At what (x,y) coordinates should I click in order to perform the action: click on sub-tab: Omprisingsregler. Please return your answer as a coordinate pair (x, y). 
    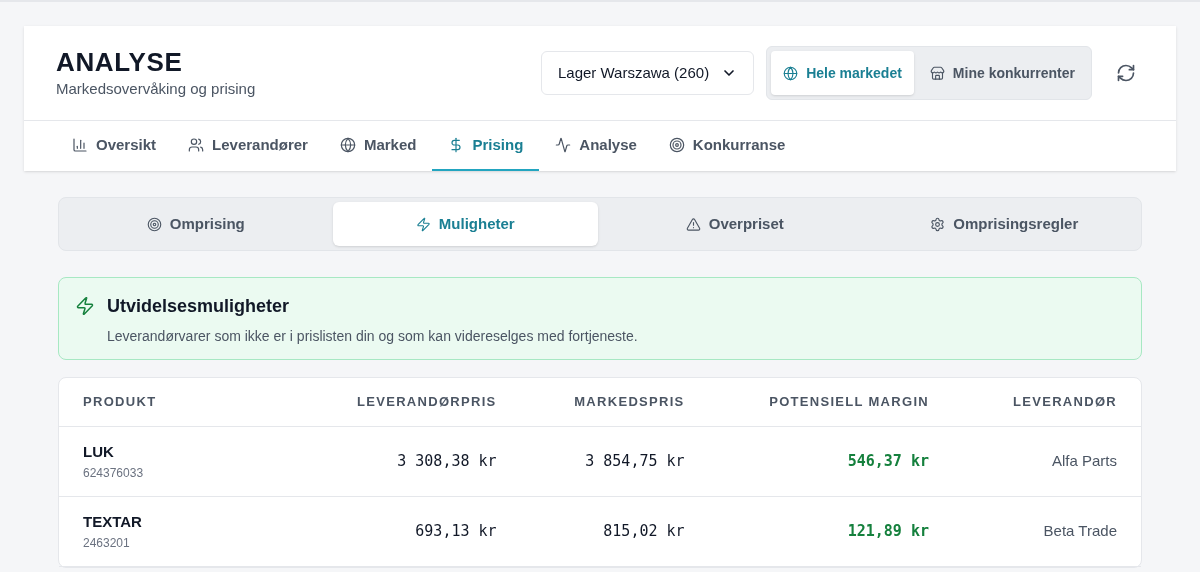
    Looking at the image, I should click on (1004, 224).